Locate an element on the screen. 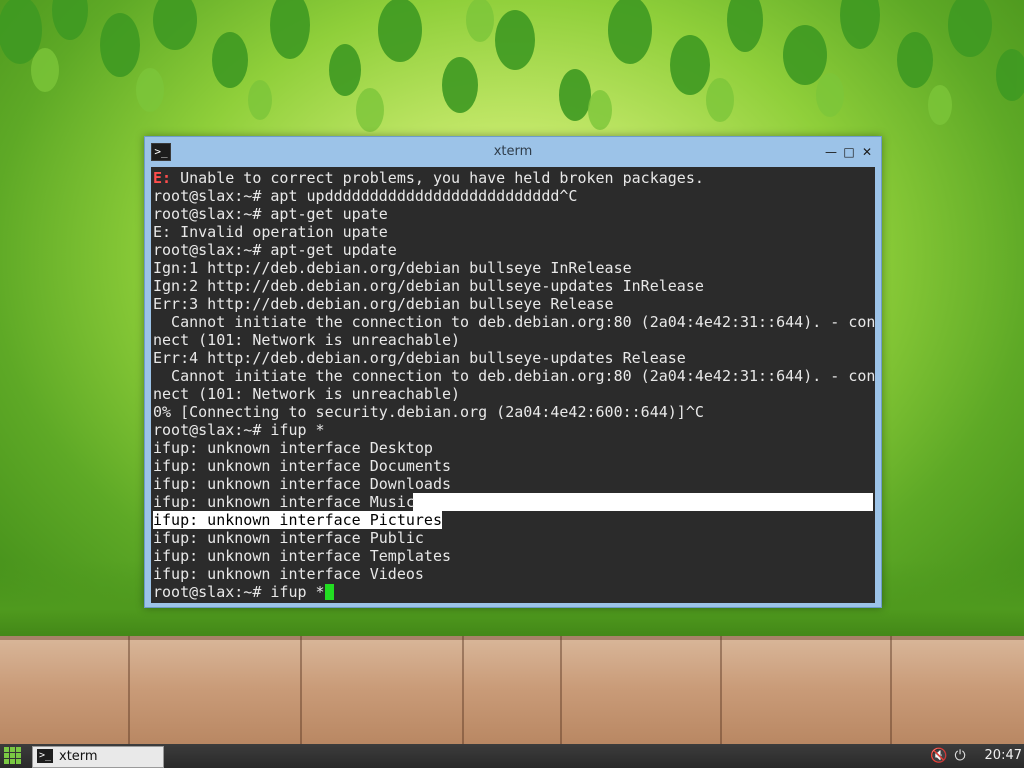  minimize-icon: — is located at coordinates (831, 152).